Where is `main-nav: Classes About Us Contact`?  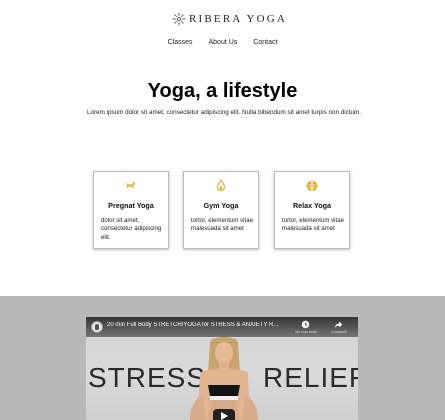
main-nav: Classes About Us Contact is located at coordinates (222, 42).